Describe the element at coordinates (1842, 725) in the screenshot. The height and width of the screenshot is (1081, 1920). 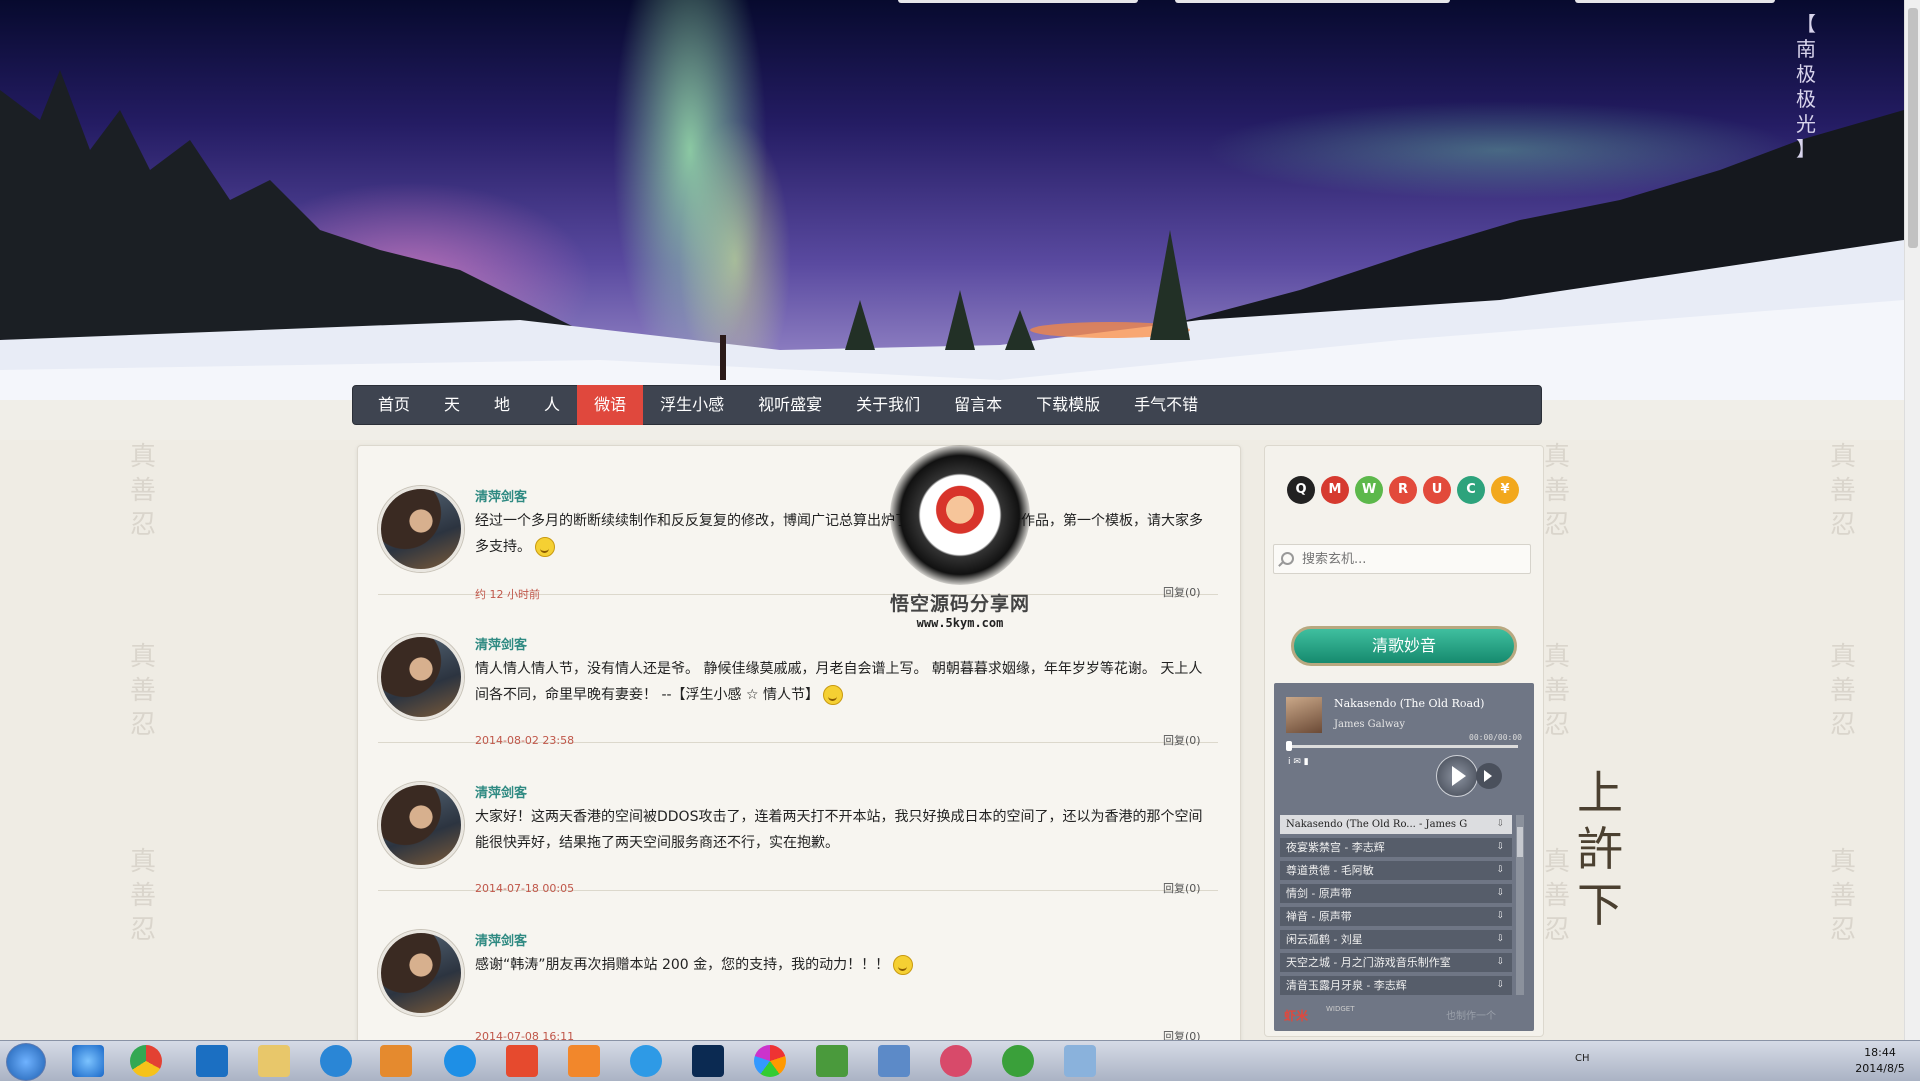
I see `deco-char: 忍` at that location.